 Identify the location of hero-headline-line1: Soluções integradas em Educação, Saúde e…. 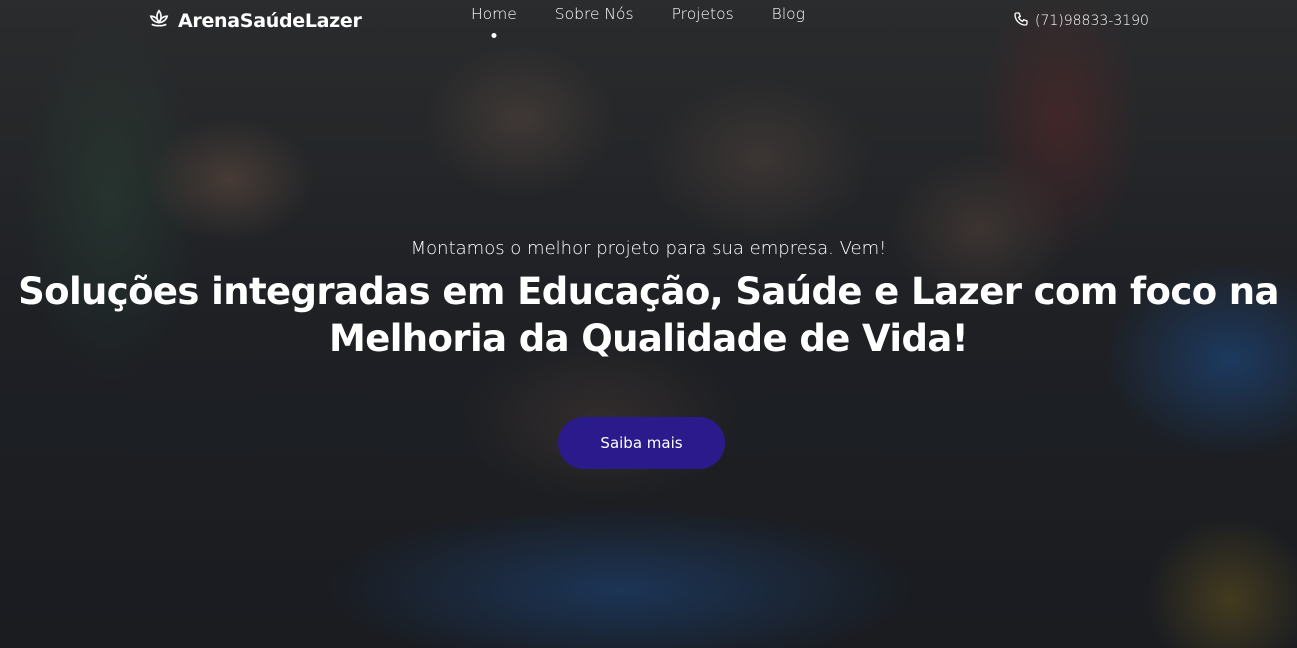
(648, 291).